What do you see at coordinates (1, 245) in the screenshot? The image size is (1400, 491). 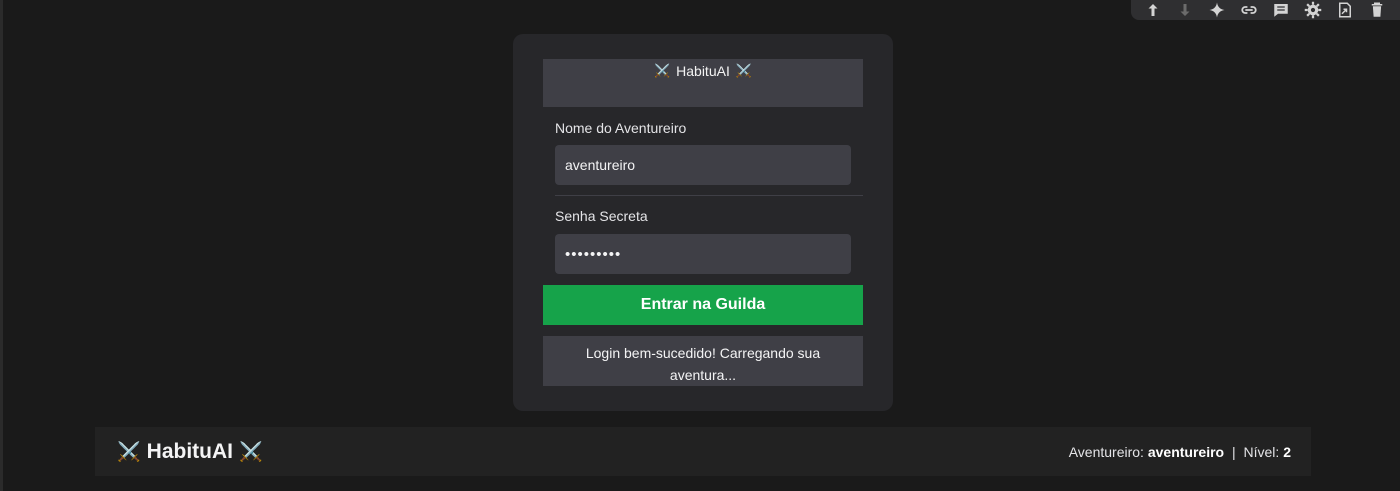 I see `left-edge-border` at bounding box center [1, 245].